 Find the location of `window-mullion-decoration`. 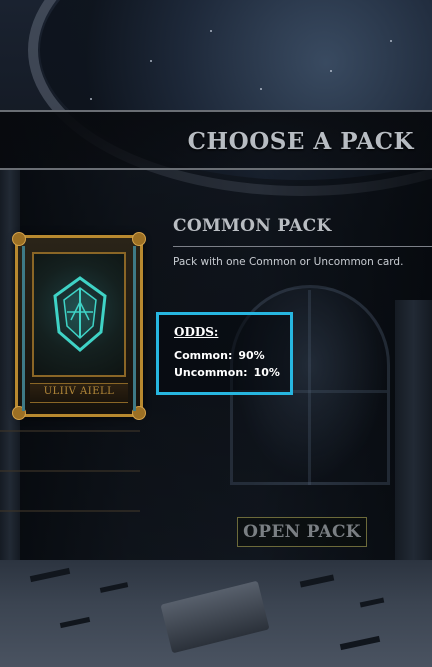

window-mullion-decoration is located at coordinates (309, 387).